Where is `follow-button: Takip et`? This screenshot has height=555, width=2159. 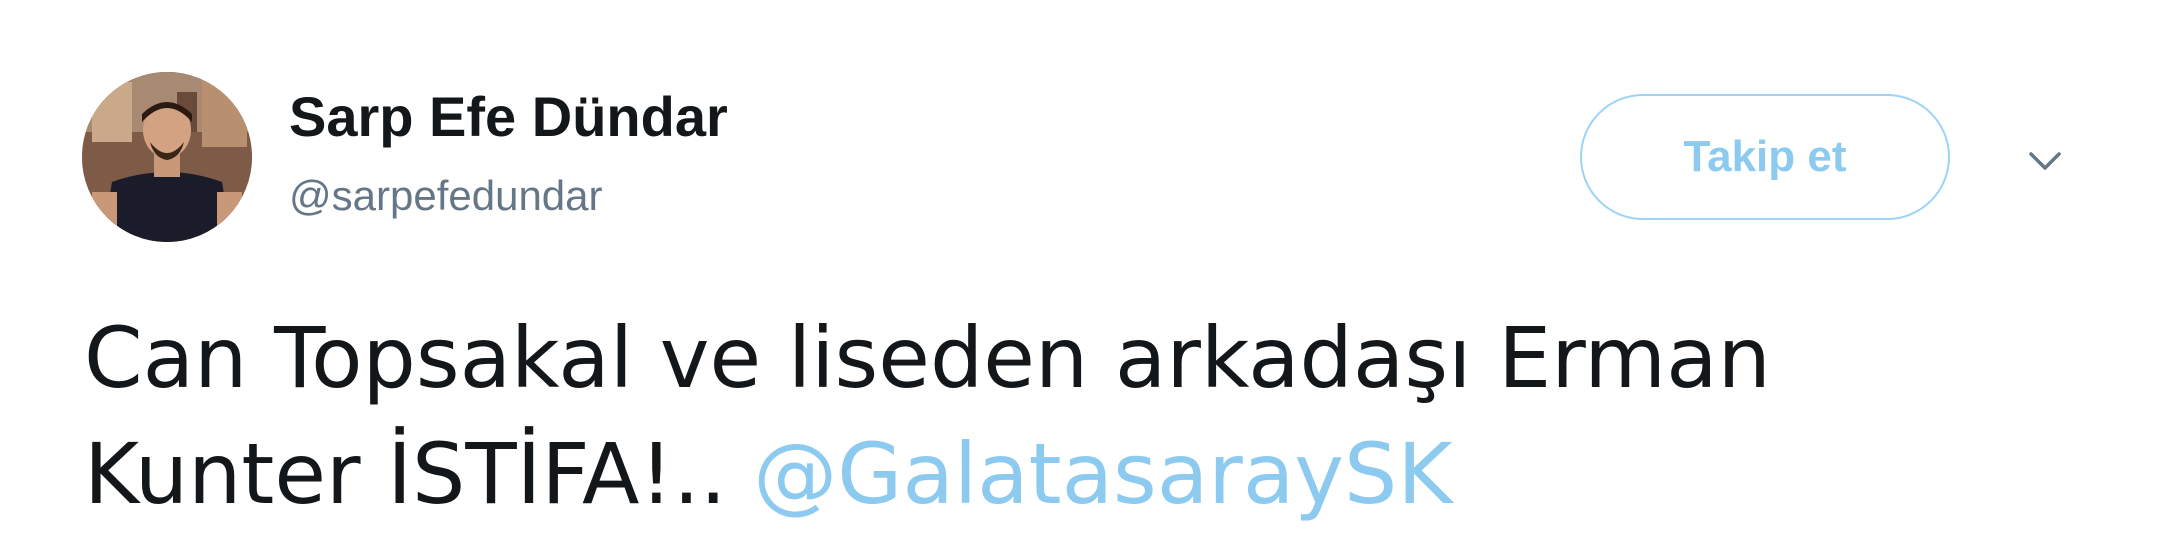
follow-button: Takip et is located at coordinates (1765, 157).